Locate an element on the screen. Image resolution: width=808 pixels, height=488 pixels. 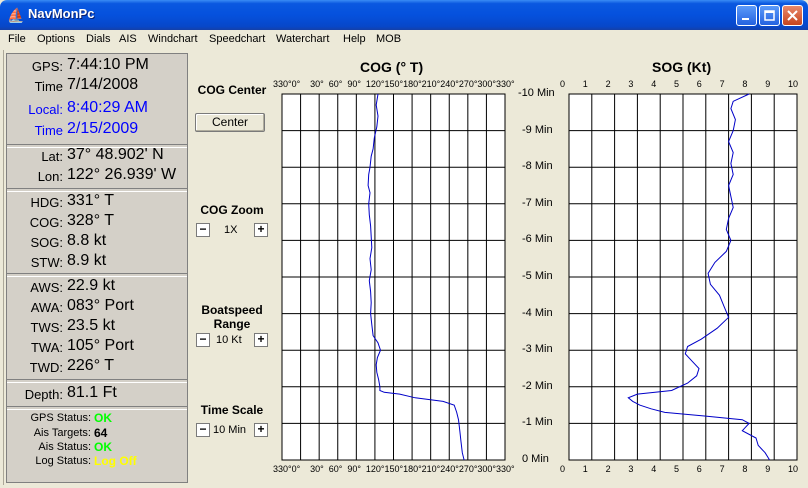
menu-waterchart: Waterchart is located at coordinates (302, 39).